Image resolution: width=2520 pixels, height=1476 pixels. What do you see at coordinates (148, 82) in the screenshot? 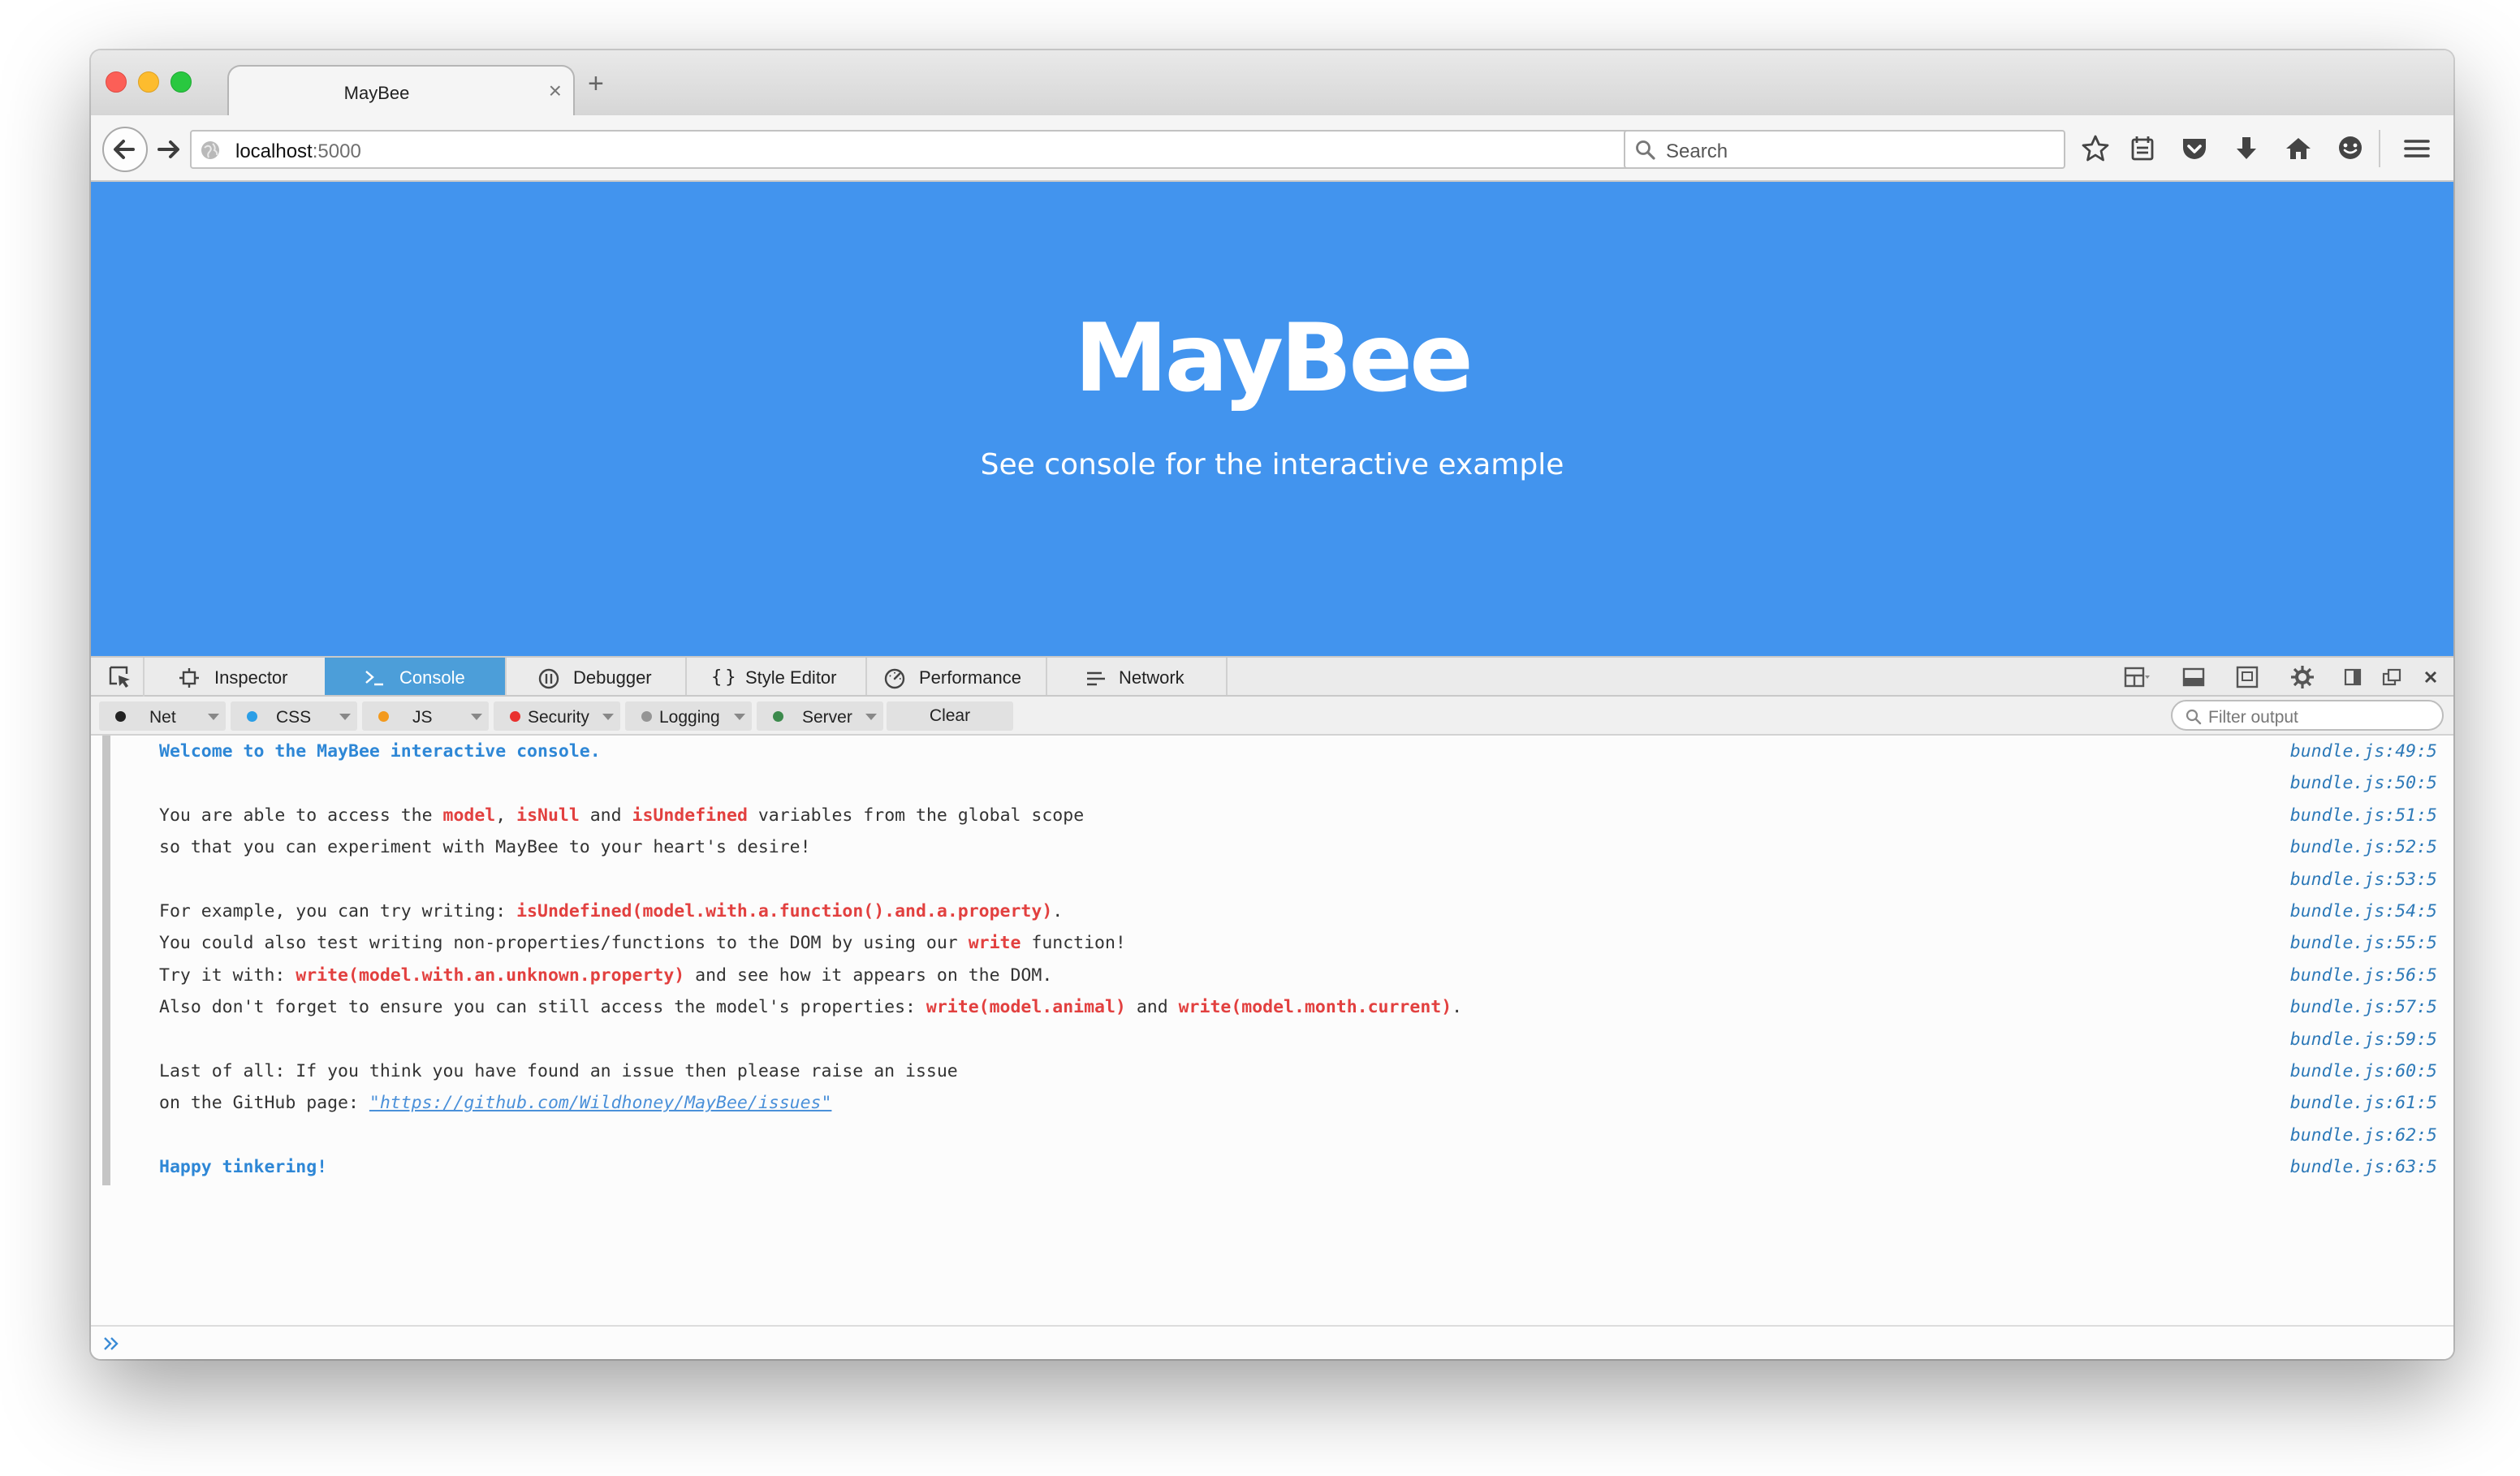
I see `window-minimize-button` at bounding box center [148, 82].